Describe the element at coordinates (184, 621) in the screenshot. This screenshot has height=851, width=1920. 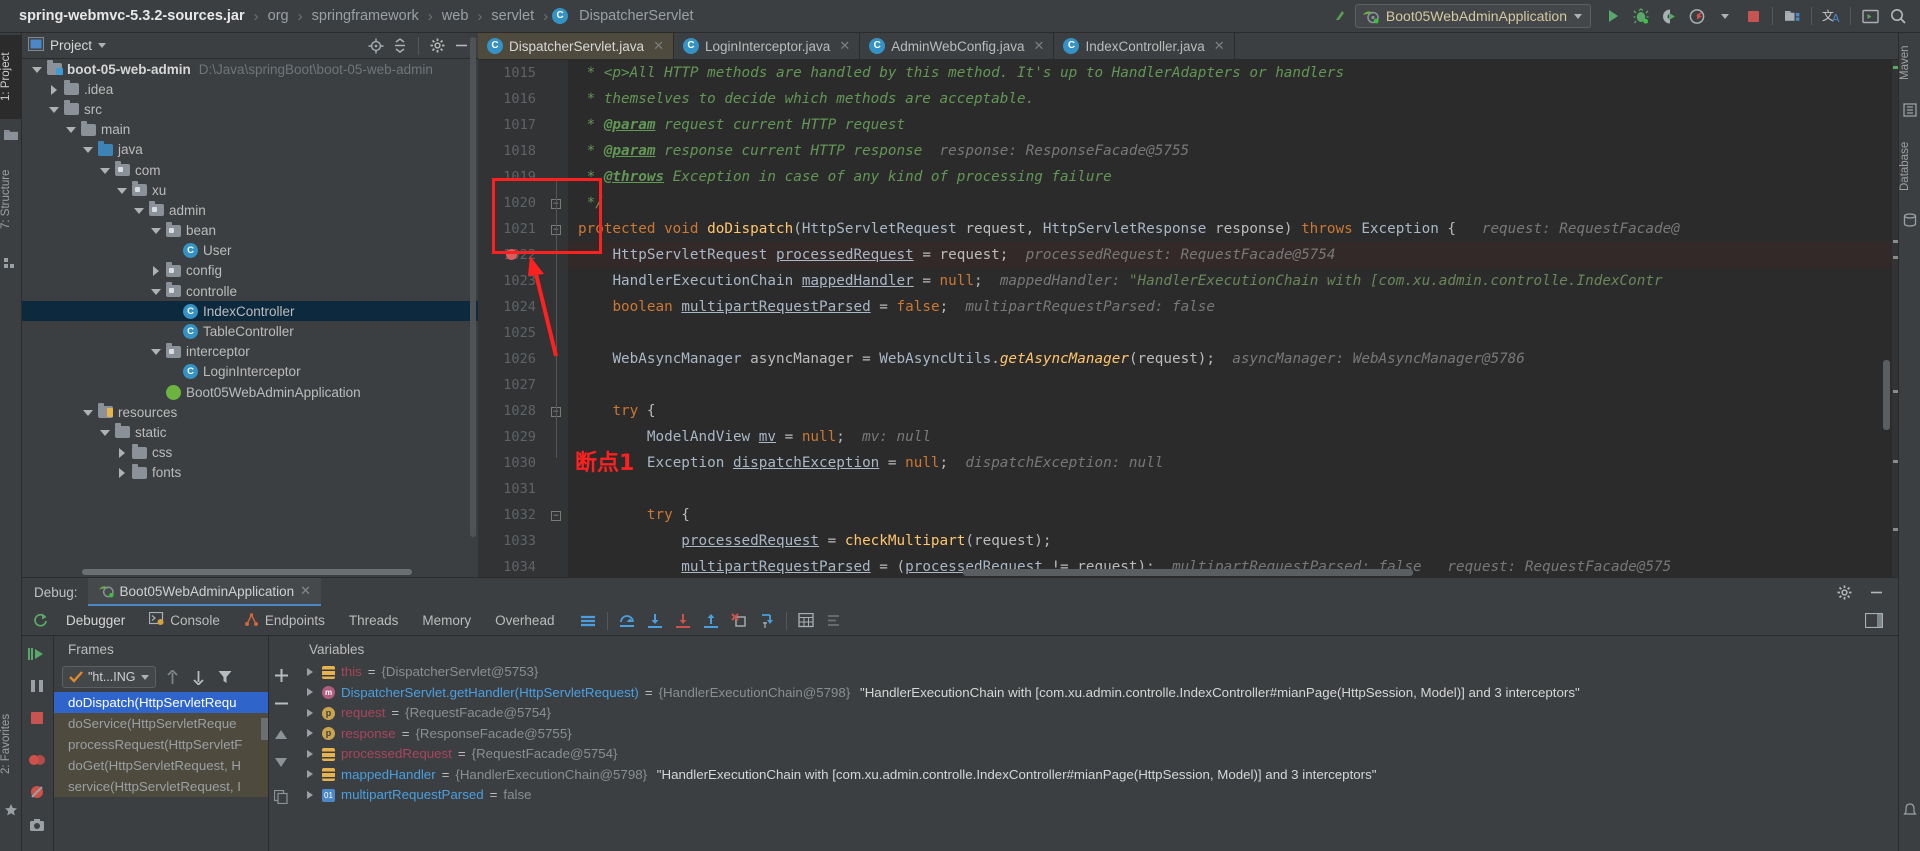
I see `tab-console: Console` at that location.